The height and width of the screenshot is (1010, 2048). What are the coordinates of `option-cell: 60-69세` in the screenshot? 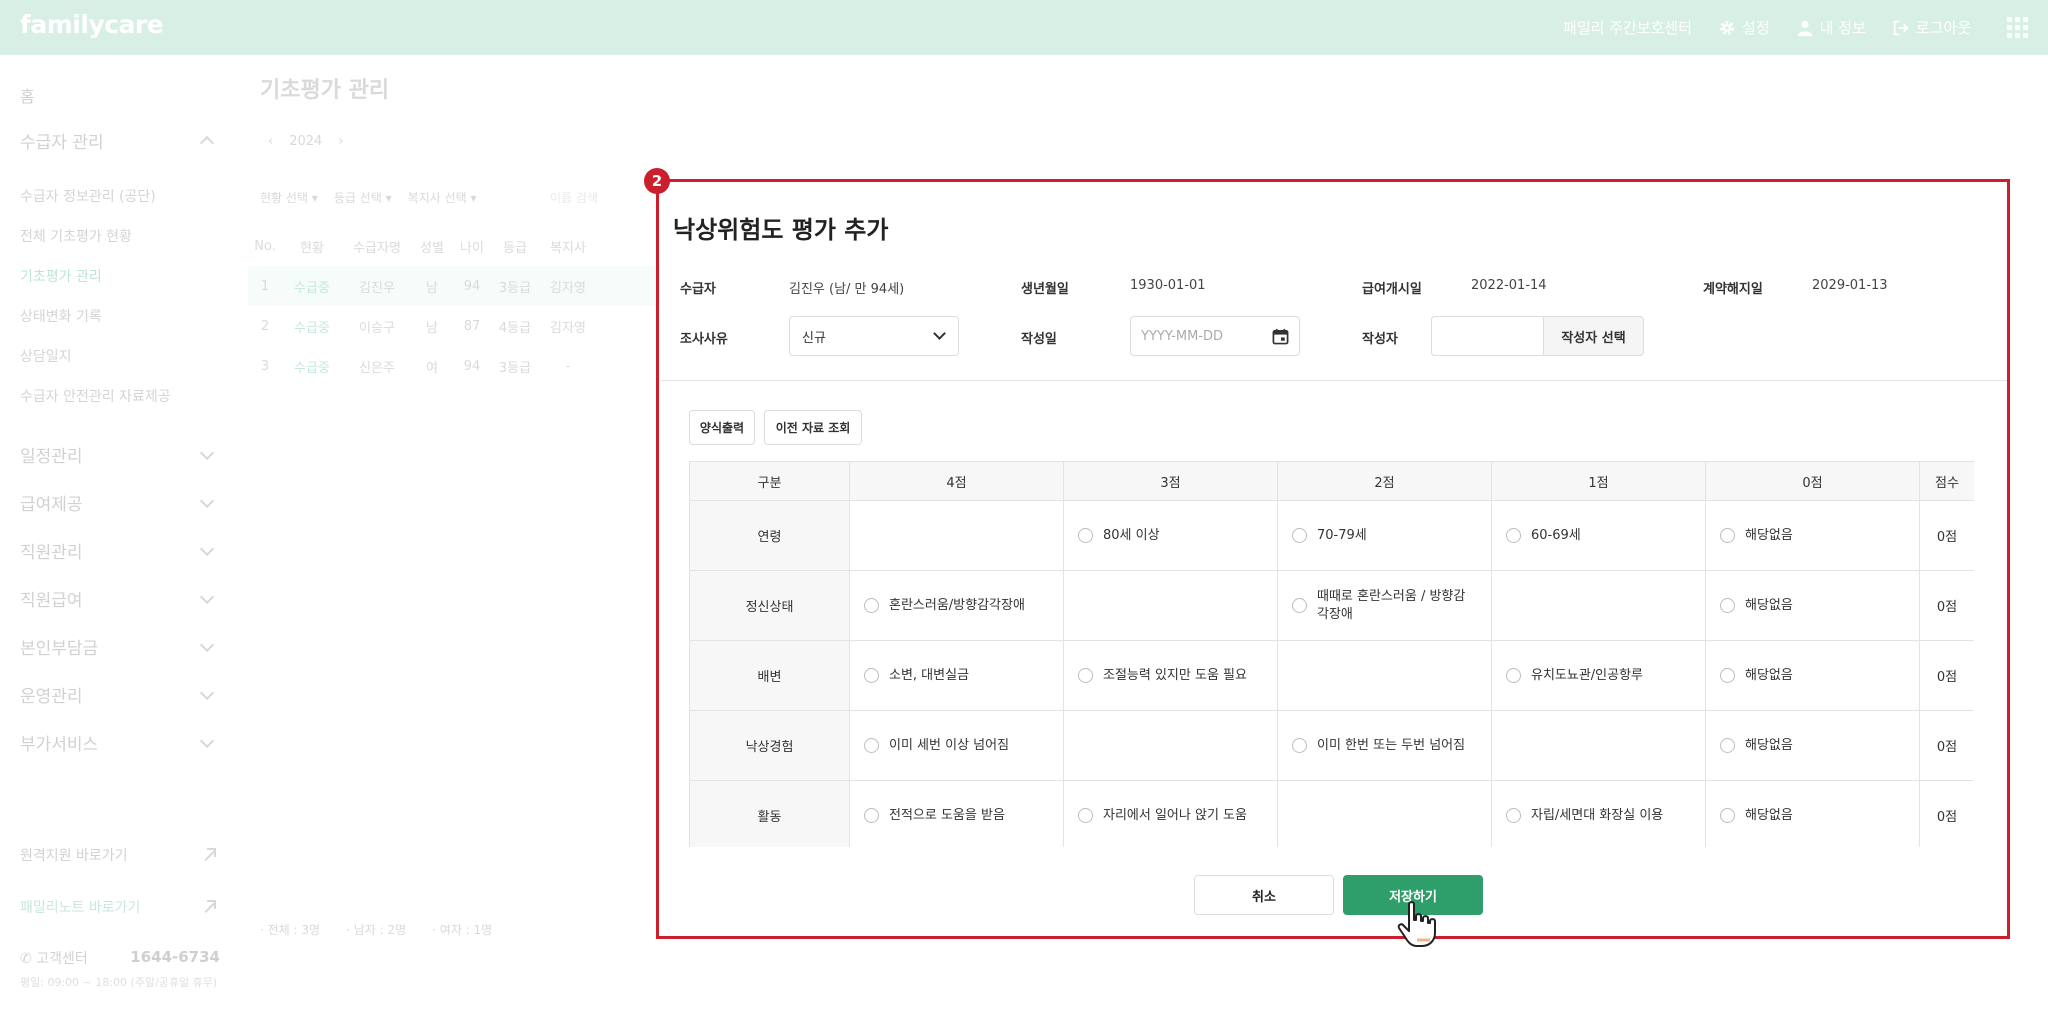 It's located at (1598, 535).